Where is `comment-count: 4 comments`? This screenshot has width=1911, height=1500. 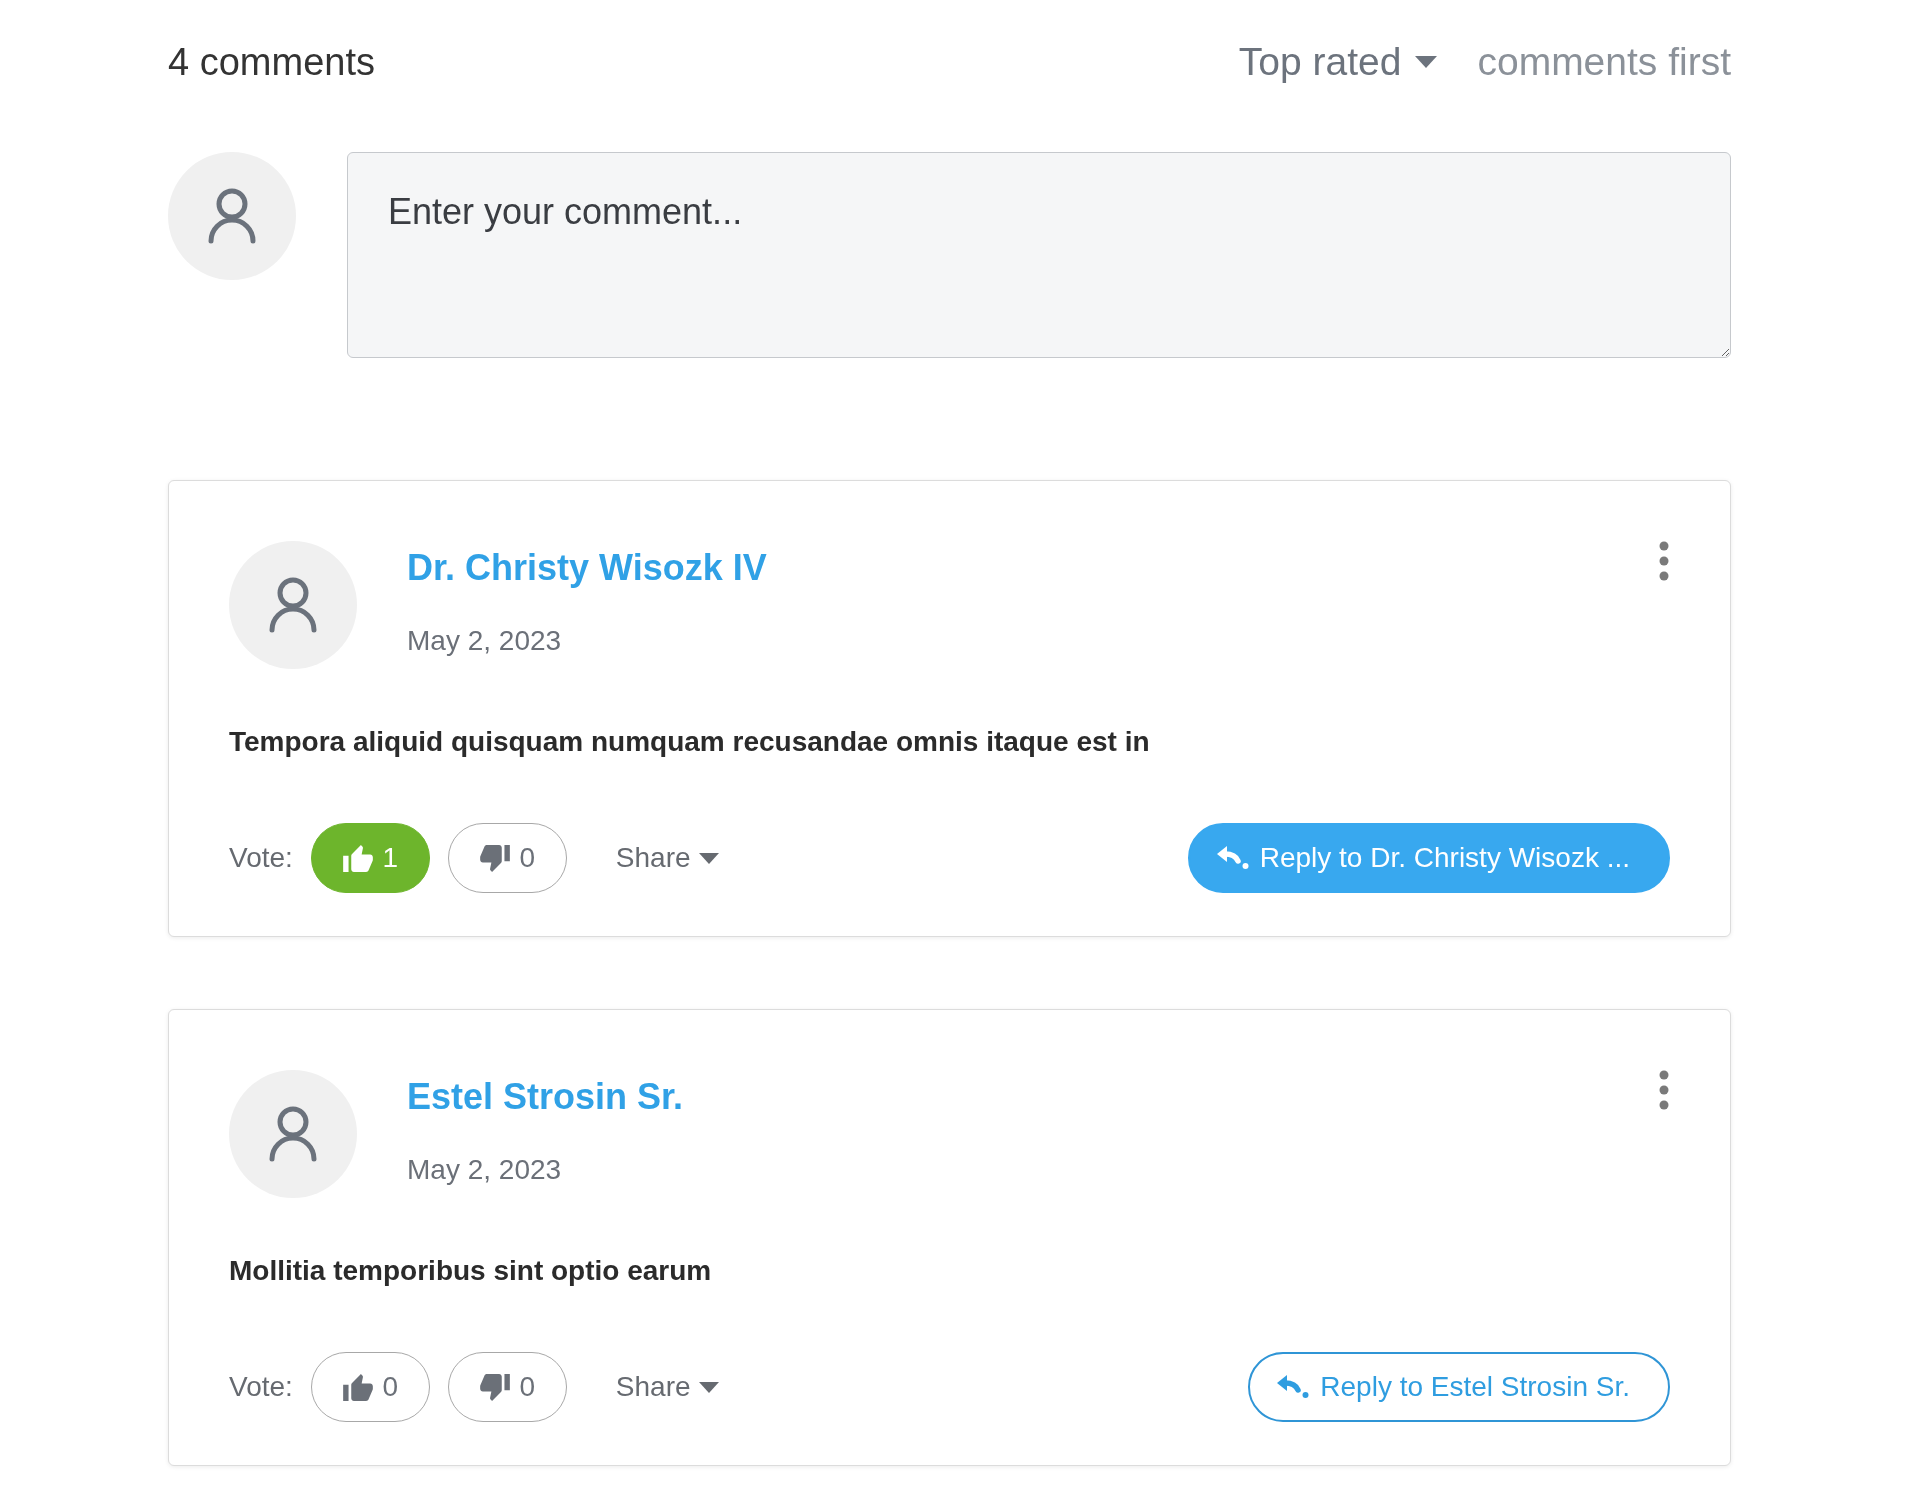
comment-count: 4 comments is located at coordinates (271, 62).